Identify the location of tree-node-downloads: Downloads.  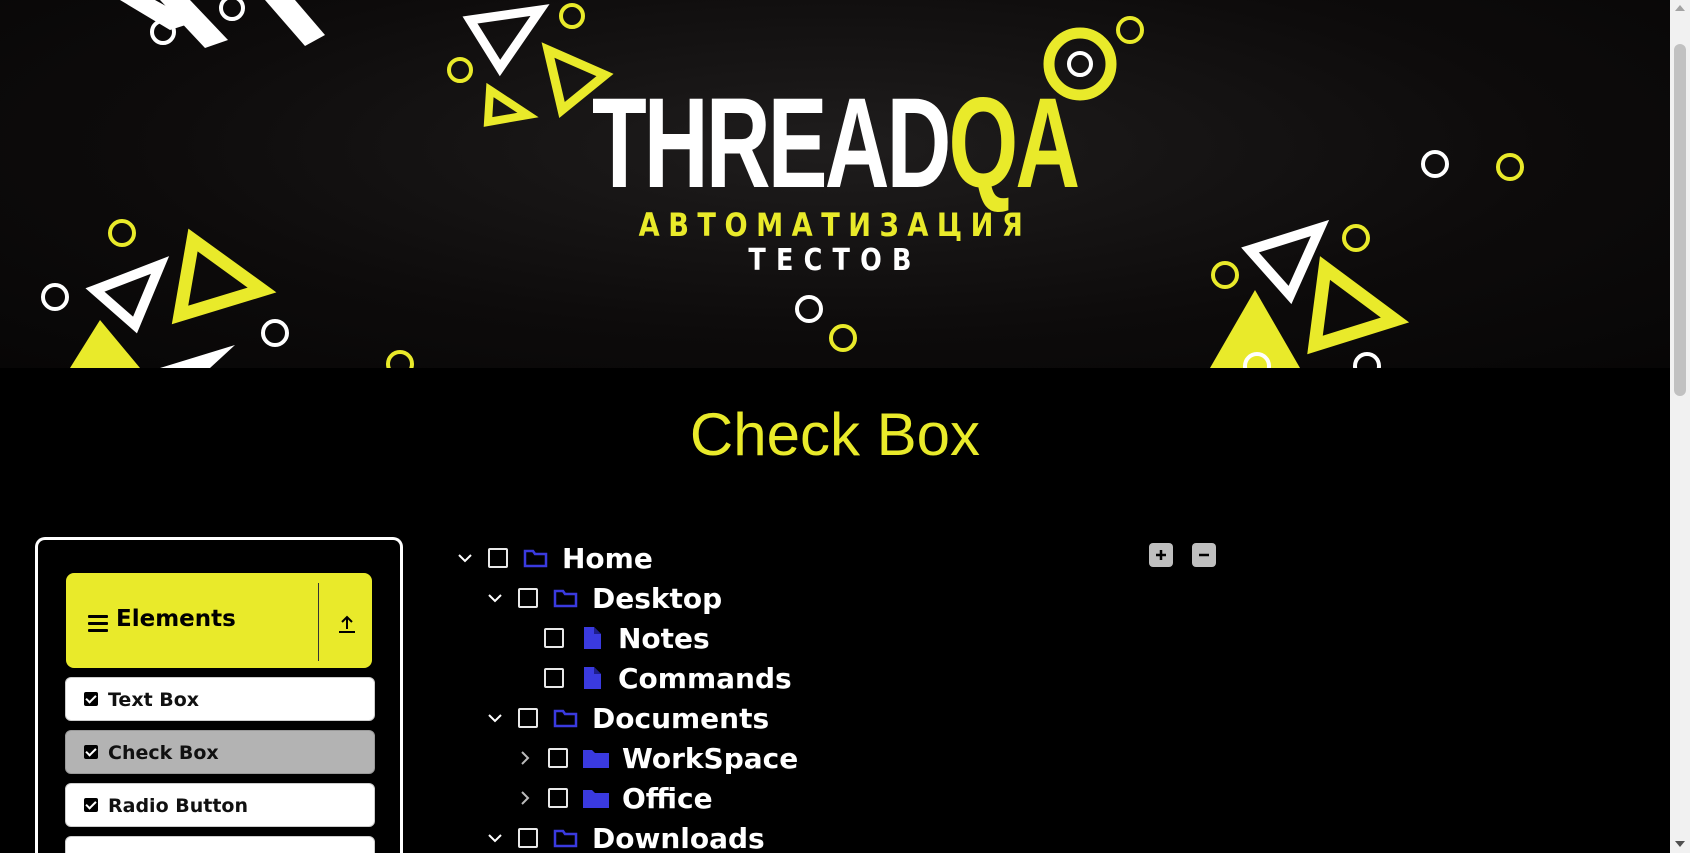
(624, 836).